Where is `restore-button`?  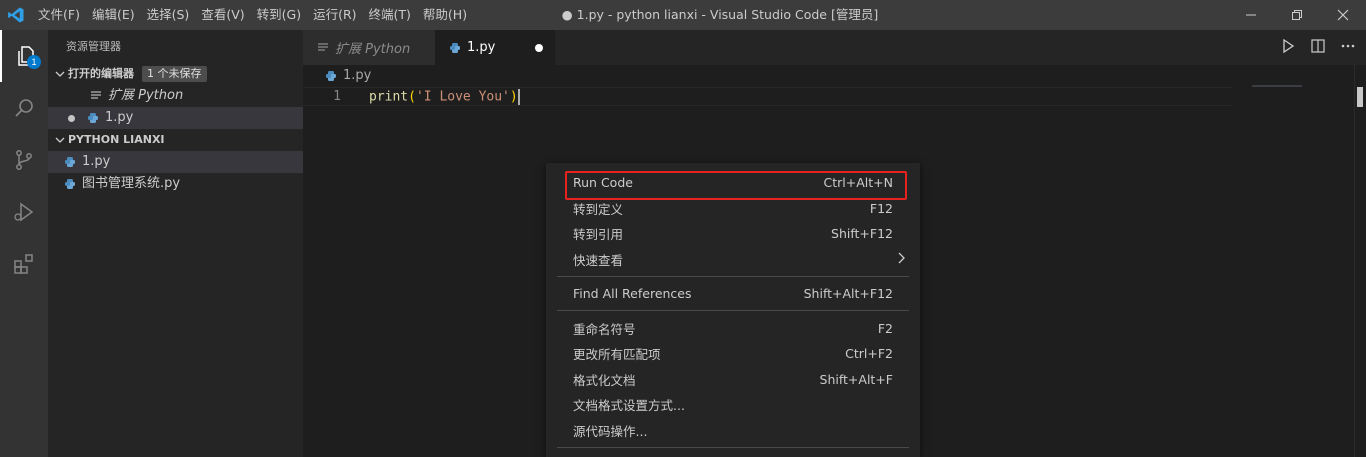
restore-button is located at coordinates (1297, 15).